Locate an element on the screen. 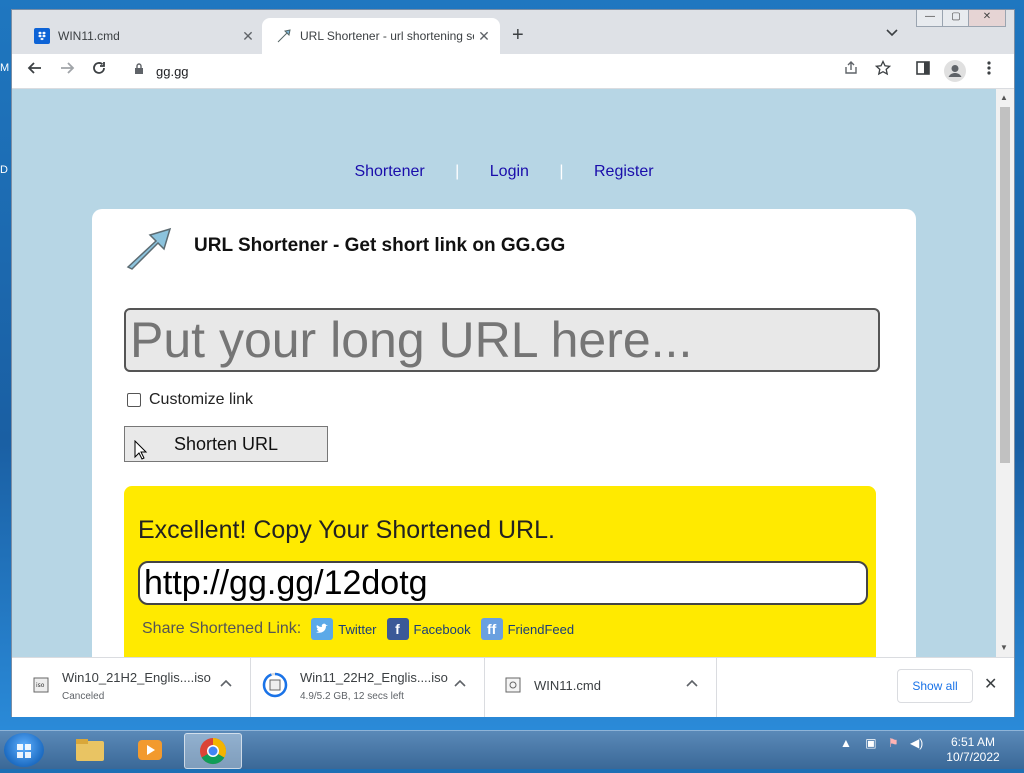 The height and width of the screenshot is (773, 1024). tab-win11-cmd: WIN11.cmd ✕ is located at coordinates (142, 36).